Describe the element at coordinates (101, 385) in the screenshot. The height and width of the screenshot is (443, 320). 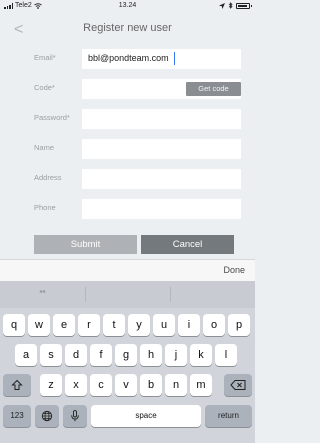
I see `key-c: c` at that location.